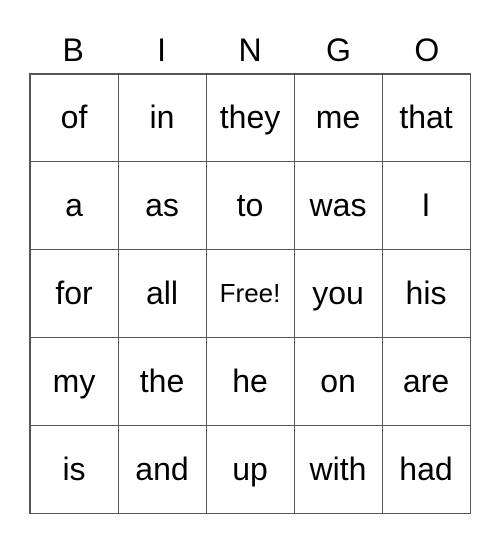  Describe the element at coordinates (74, 469) in the screenshot. I see `bingo-cell: is` at that location.